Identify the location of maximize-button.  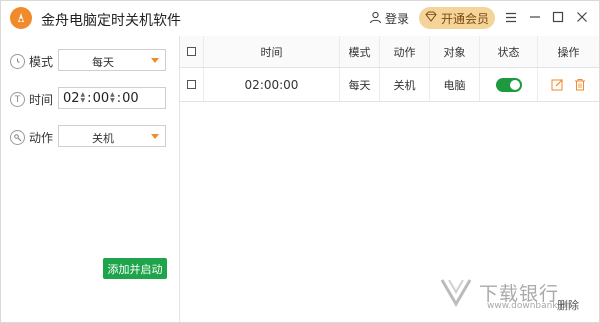
(558, 17).